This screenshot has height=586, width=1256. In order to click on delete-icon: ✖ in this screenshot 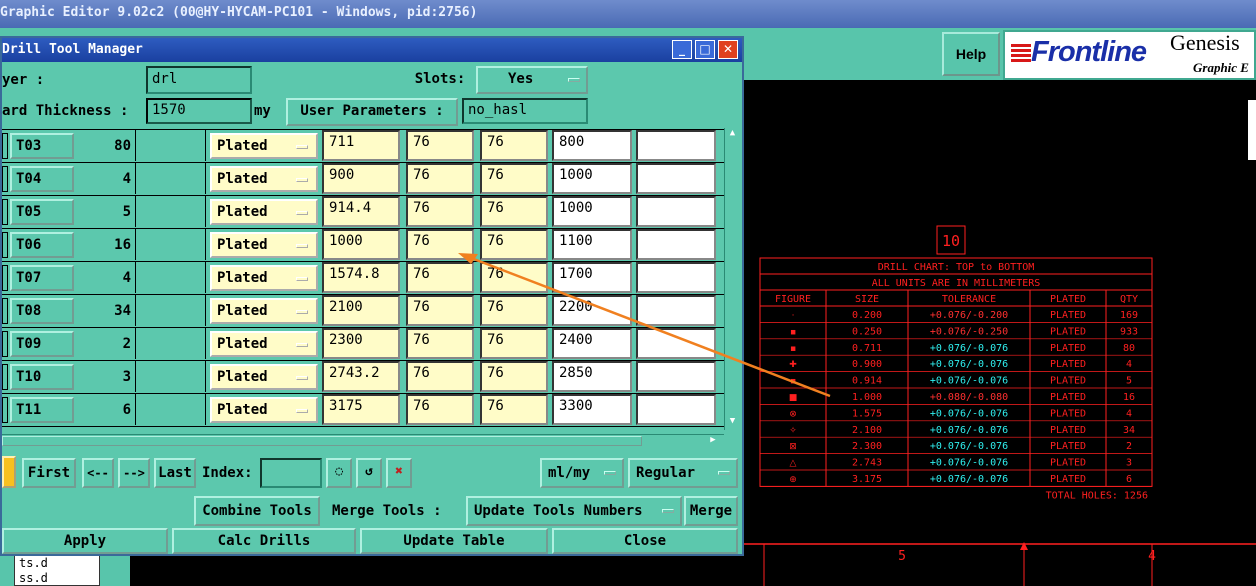, I will do `click(399, 473)`.